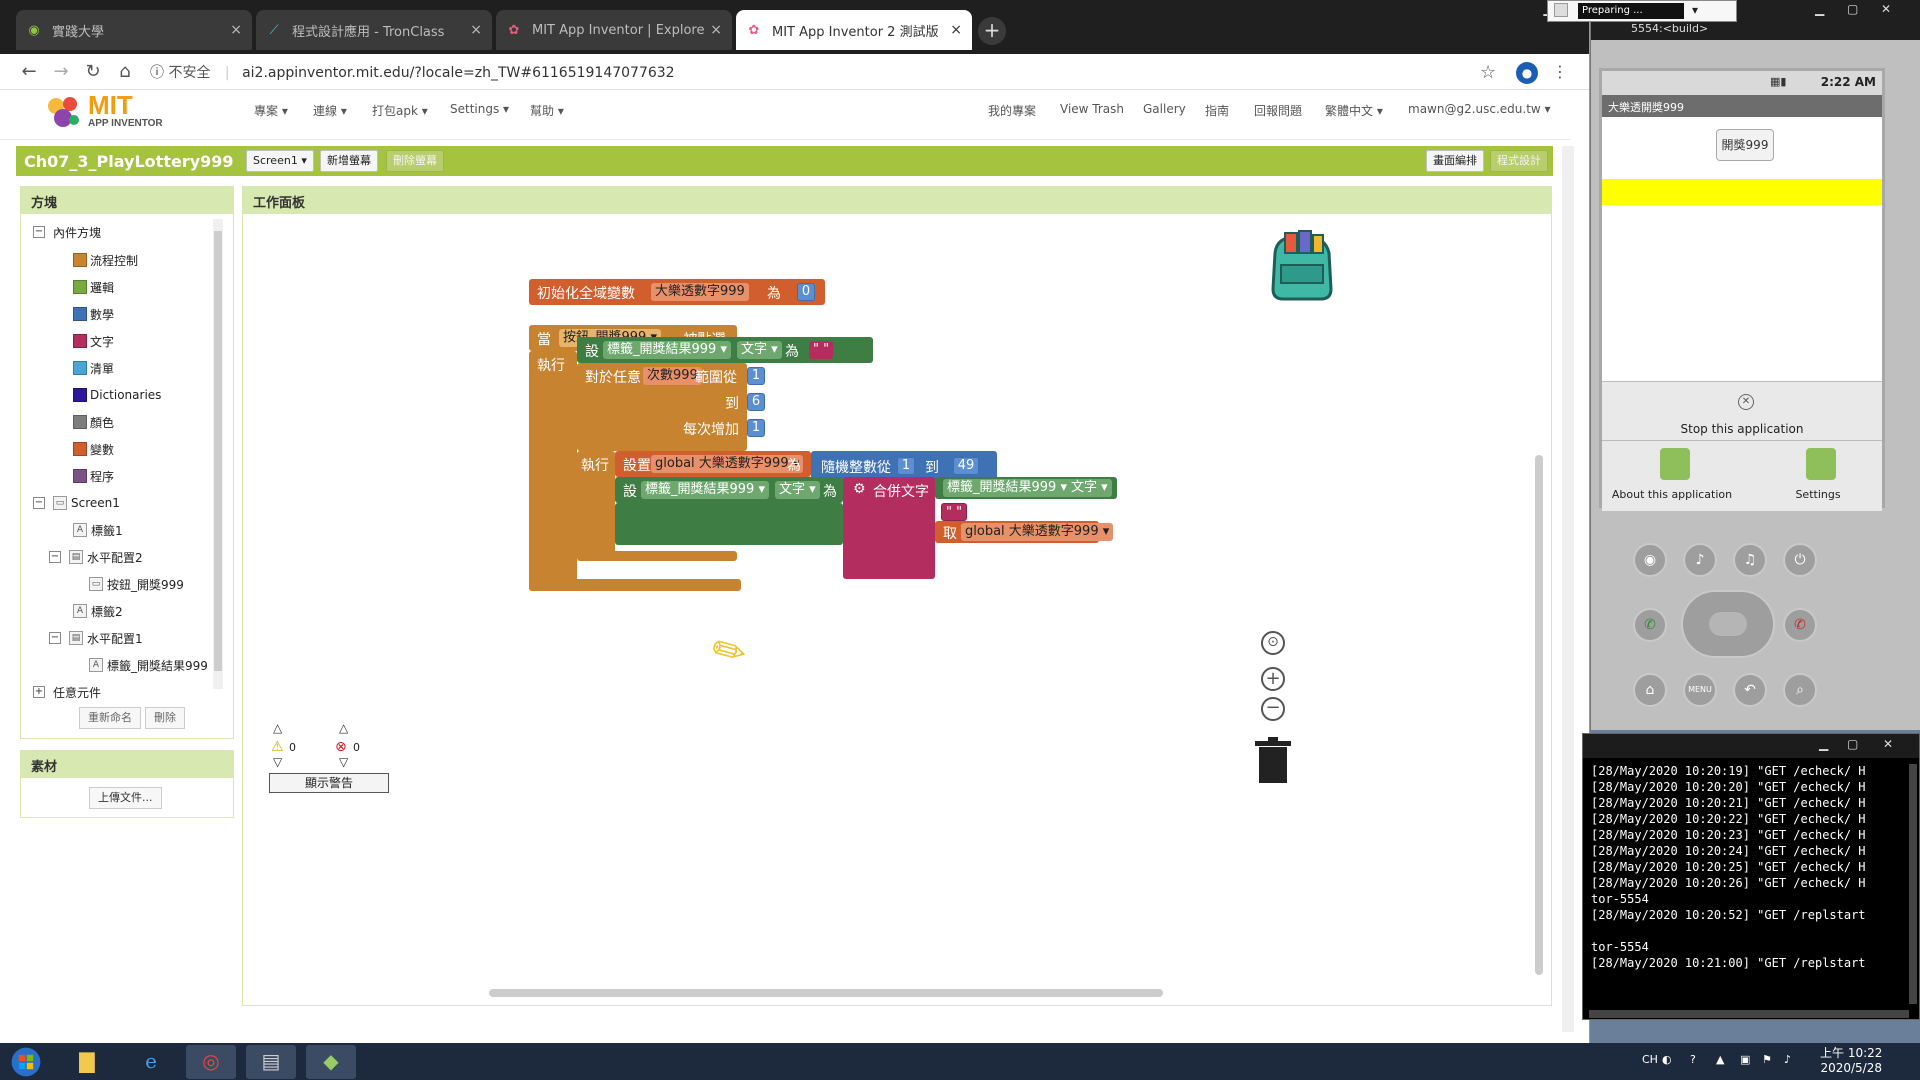  I want to click on backpack-icon, so click(1302, 266).